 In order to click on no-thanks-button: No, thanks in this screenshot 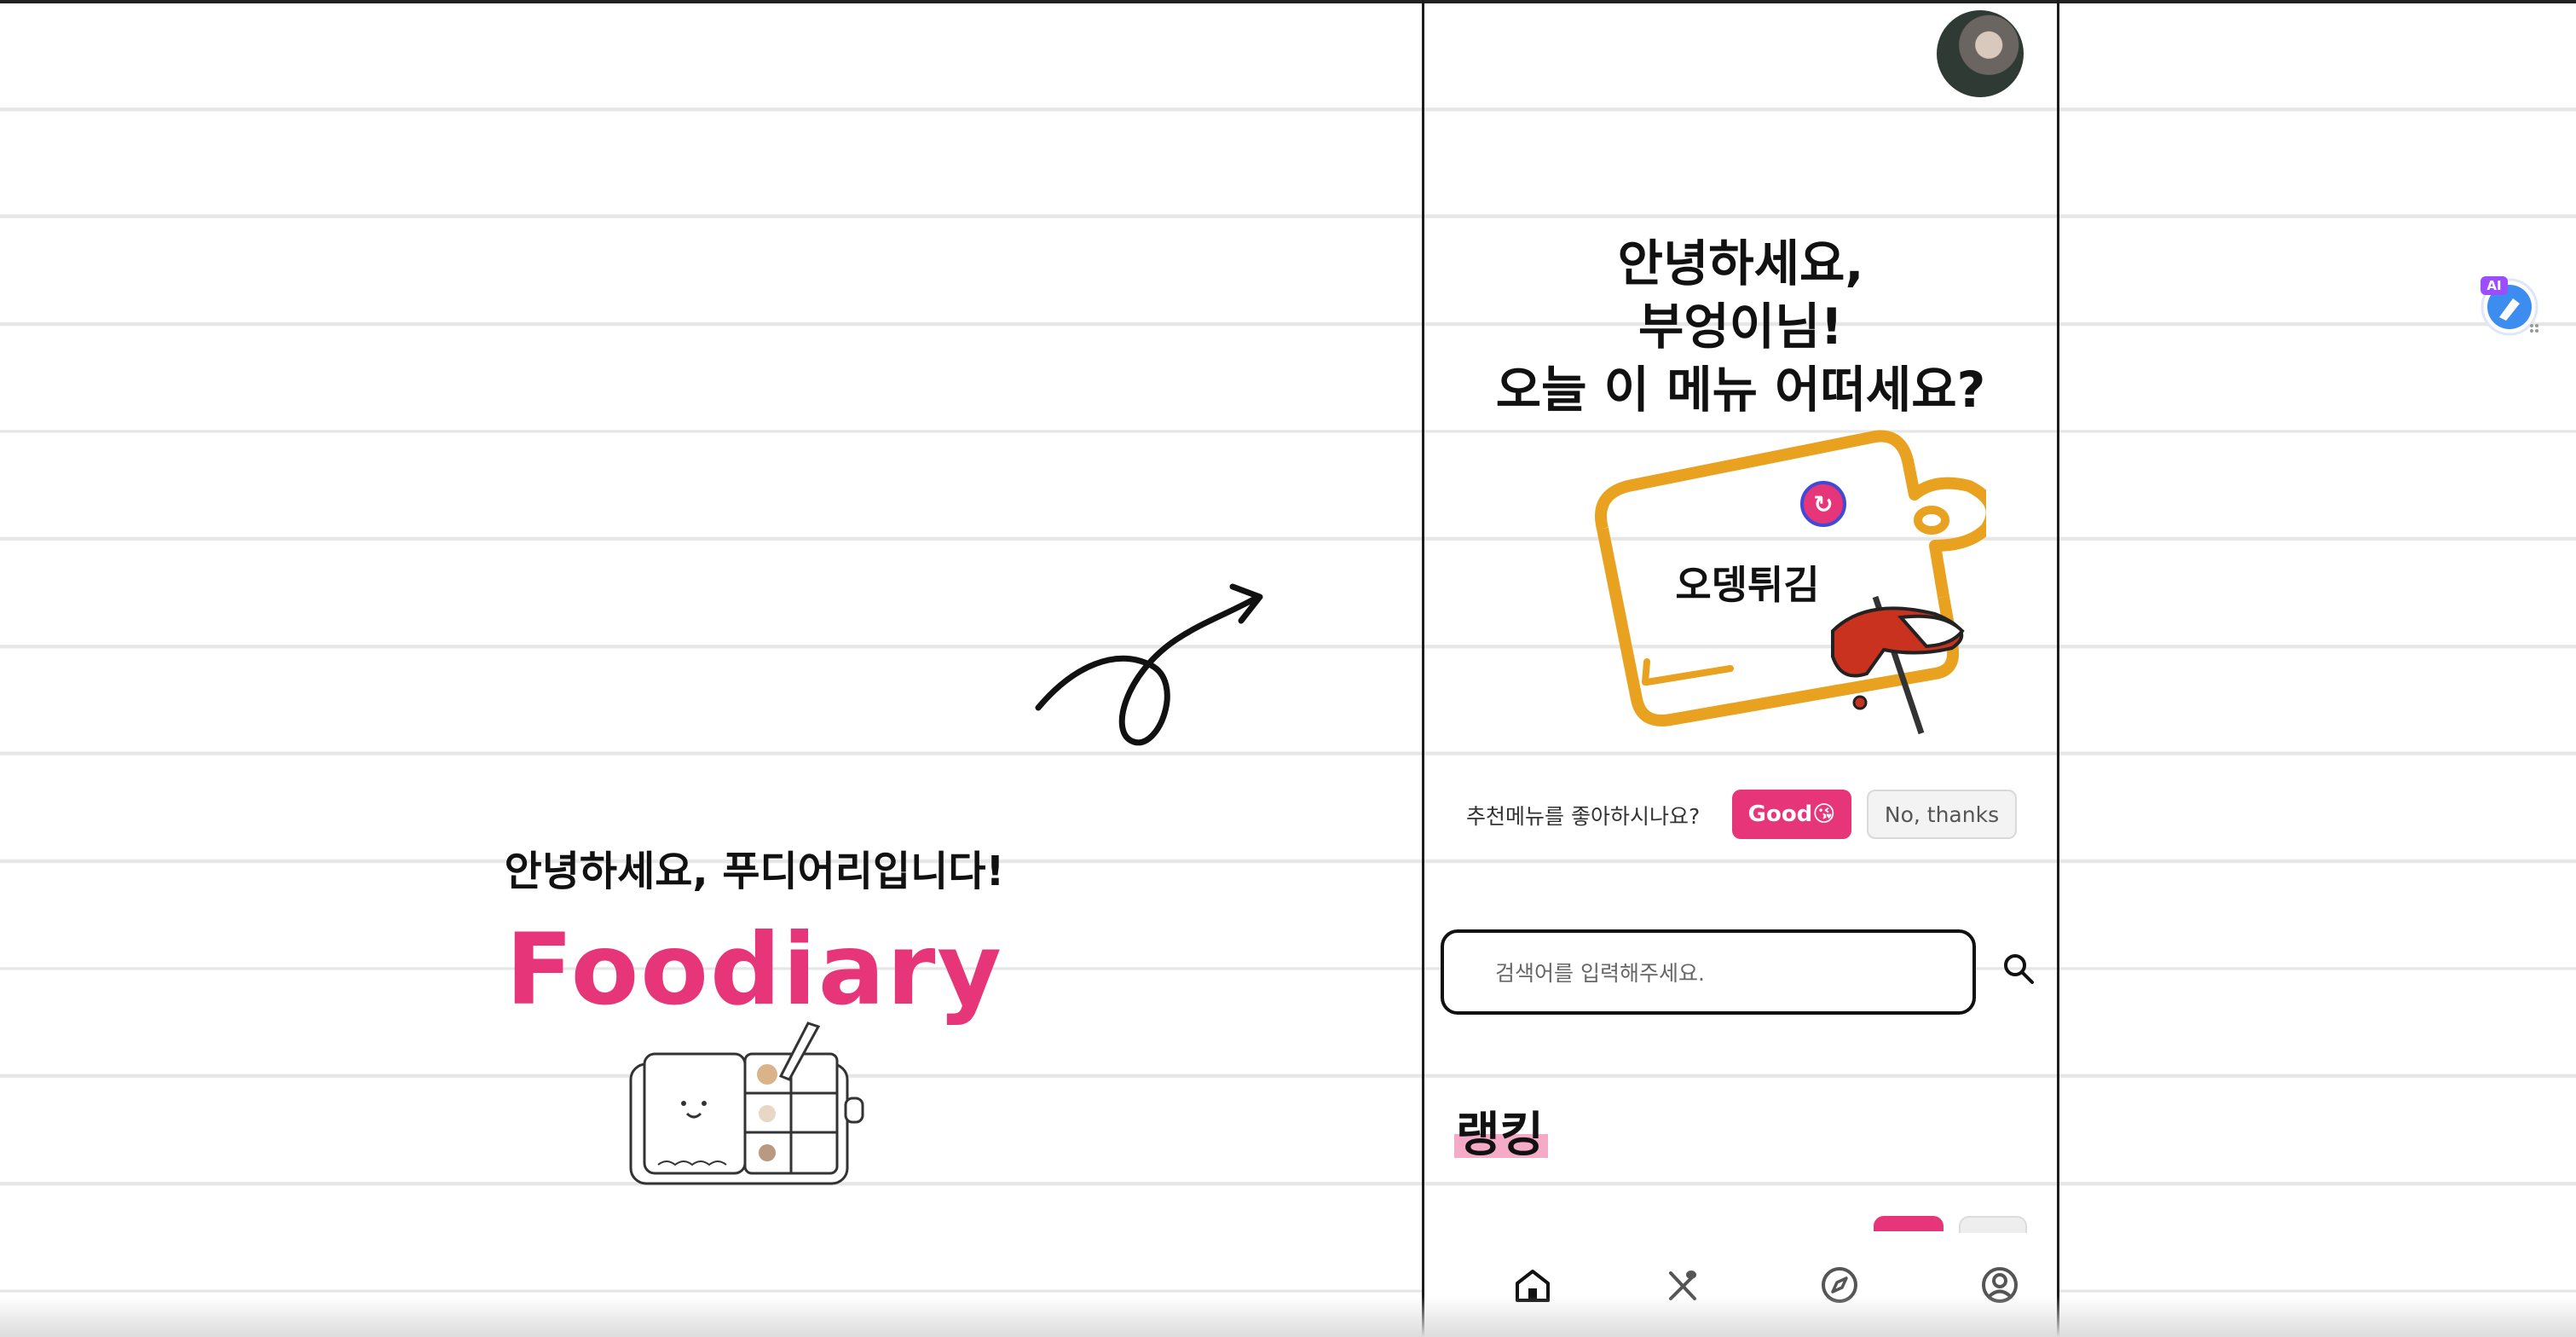, I will do `click(1942, 814)`.